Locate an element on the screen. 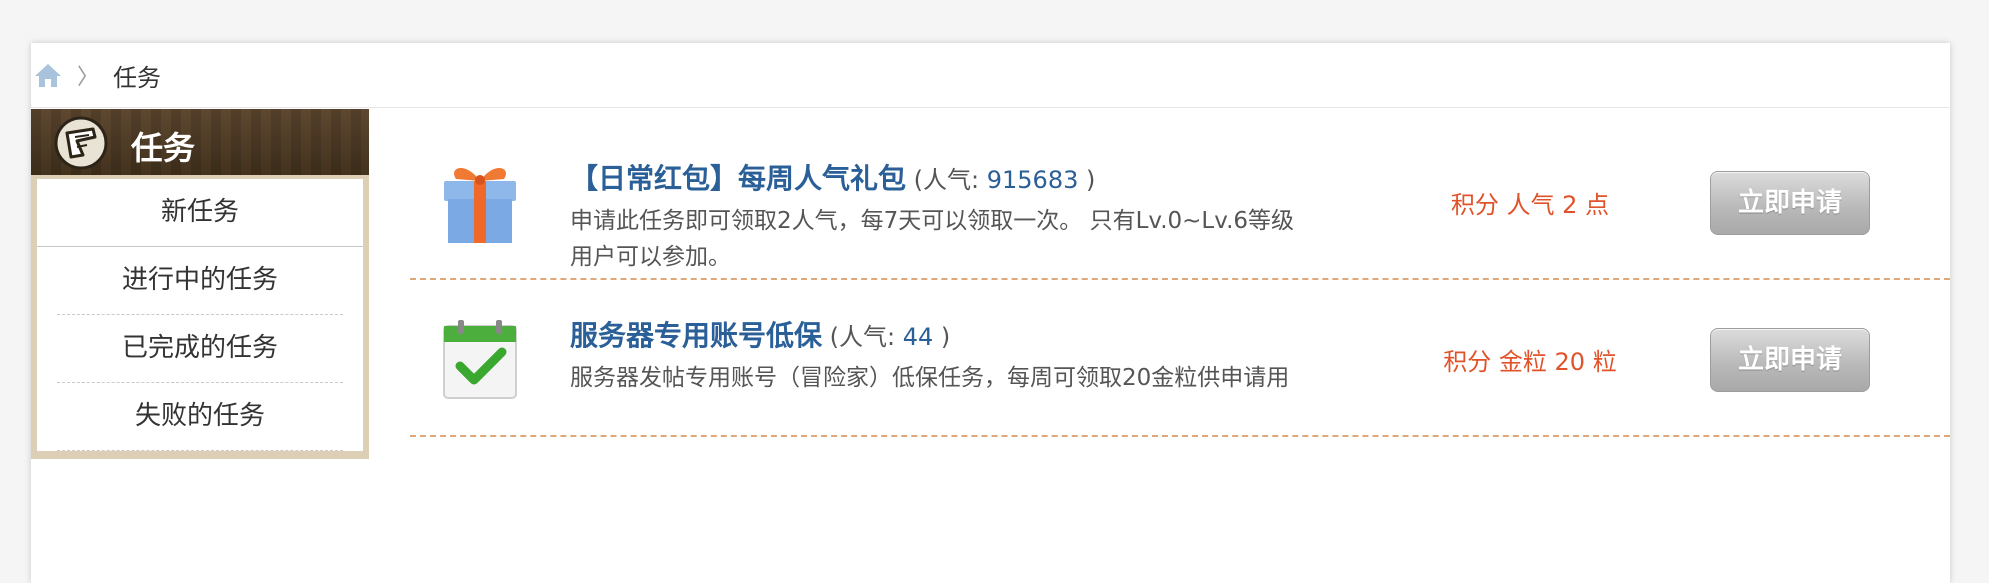  sidebar-header: 任务 is located at coordinates (200, 142).